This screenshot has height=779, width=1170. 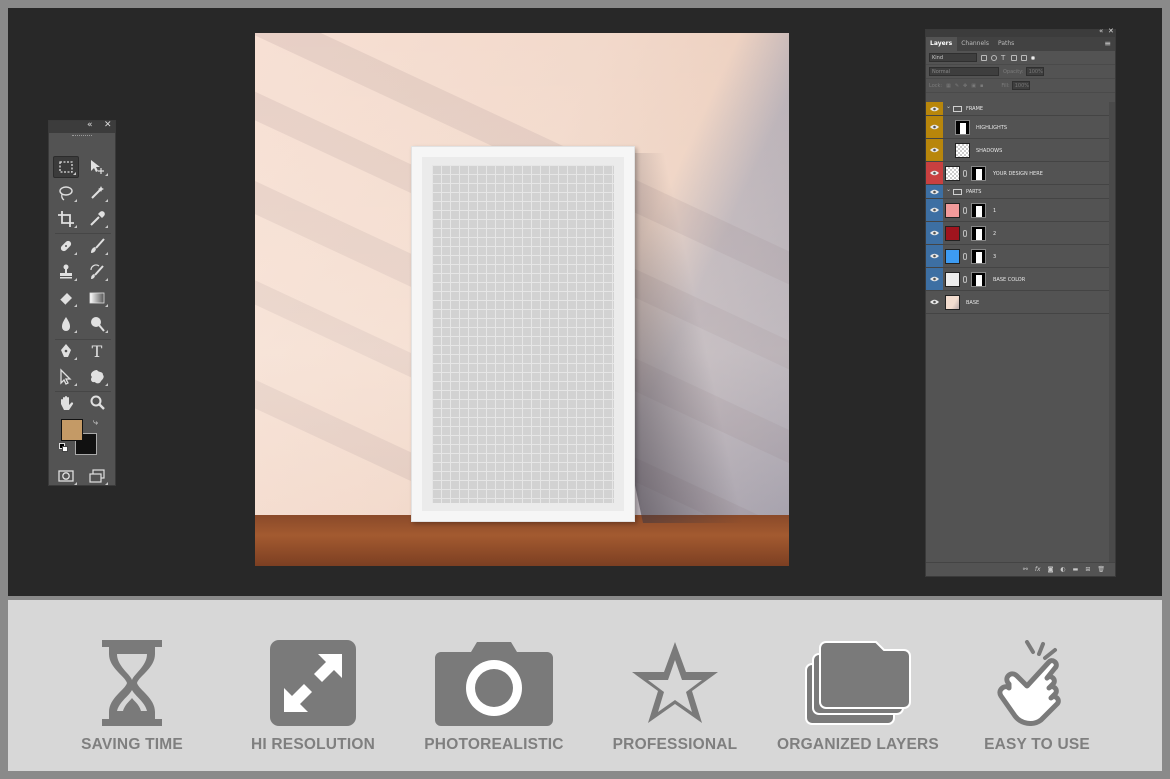 What do you see at coordinates (97, 403) in the screenshot?
I see `zoom-icon` at bounding box center [97, 403].